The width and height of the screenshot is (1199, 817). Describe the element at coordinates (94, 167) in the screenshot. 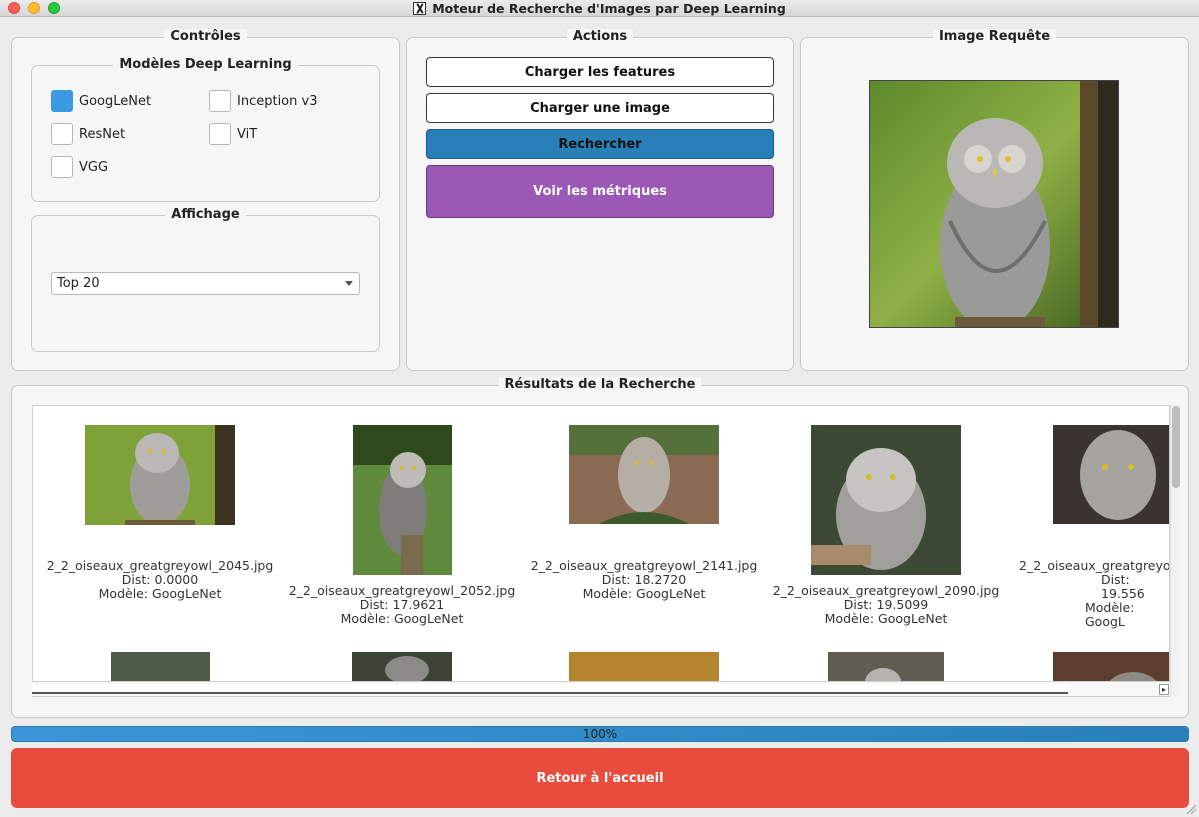

I see `checkbox-vgg-label: VGG` at that location.